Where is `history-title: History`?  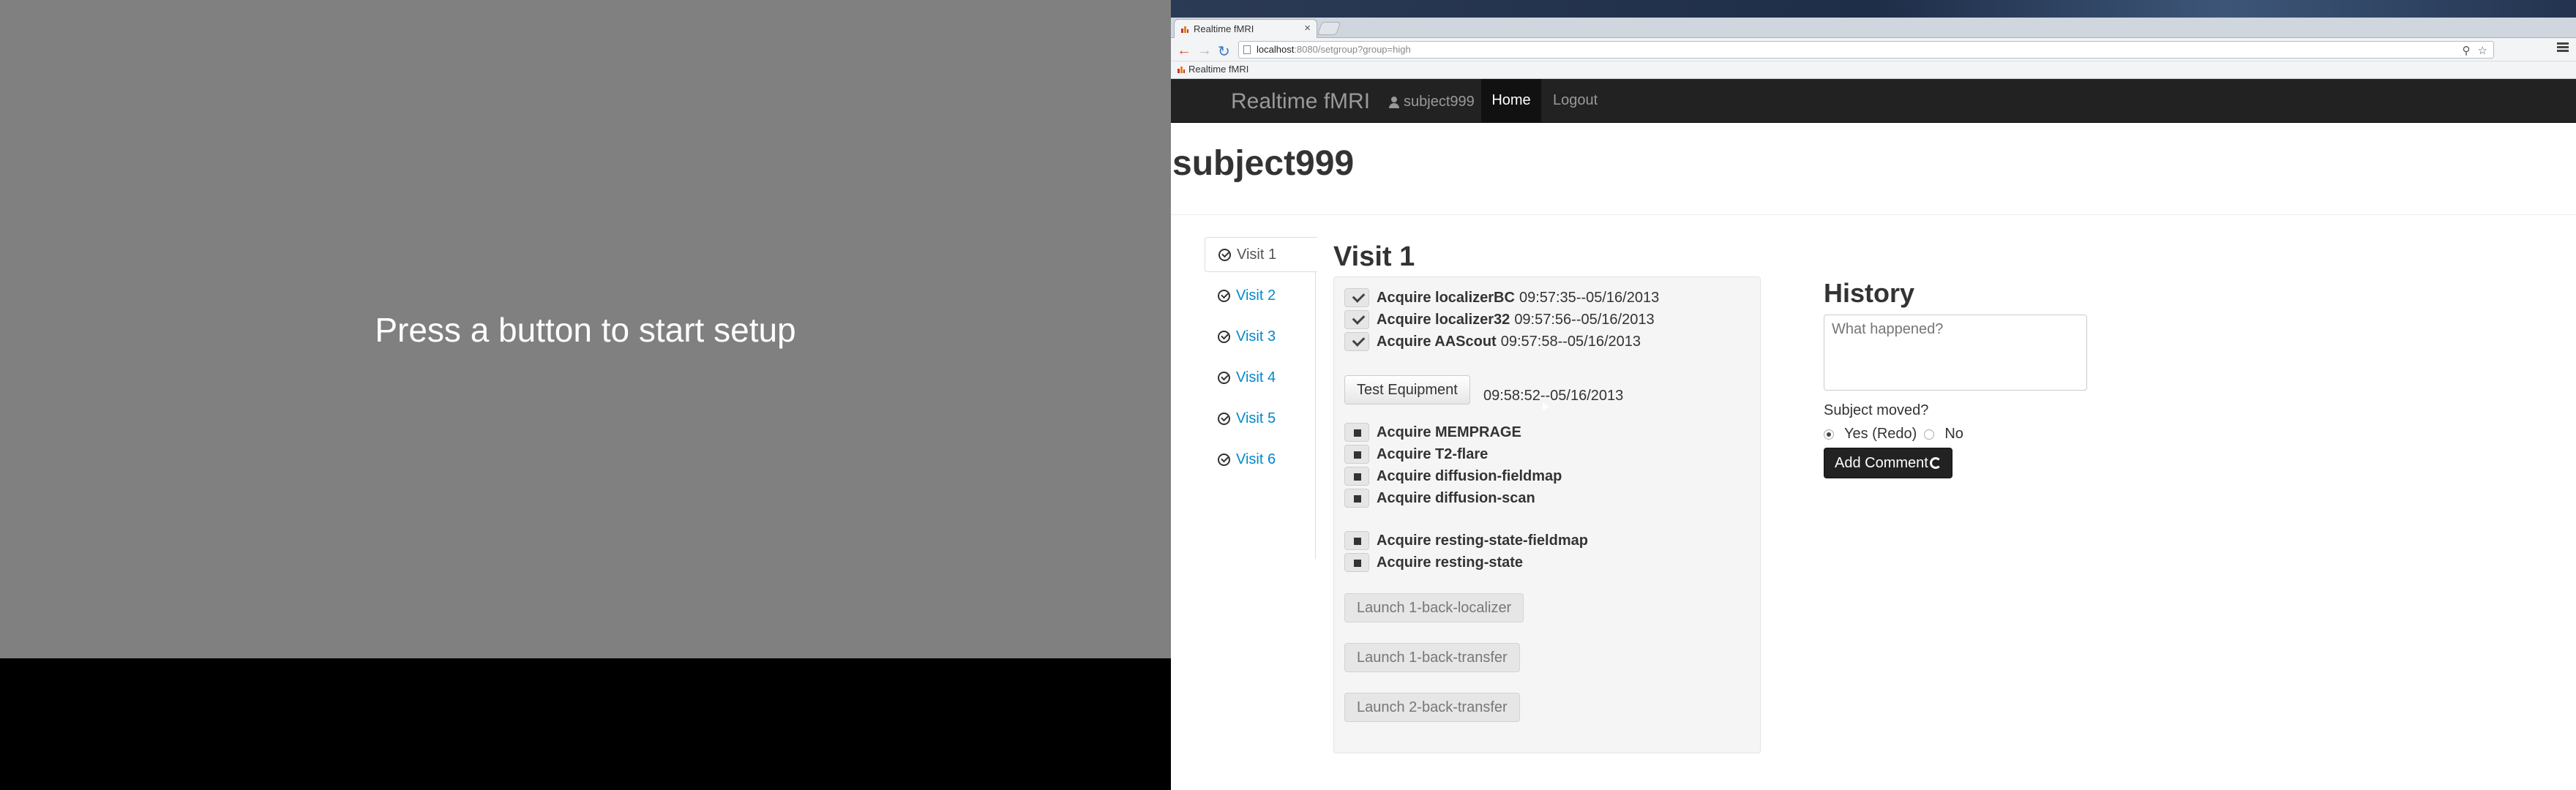 history-title: History is located at coordinates (1869, 293).